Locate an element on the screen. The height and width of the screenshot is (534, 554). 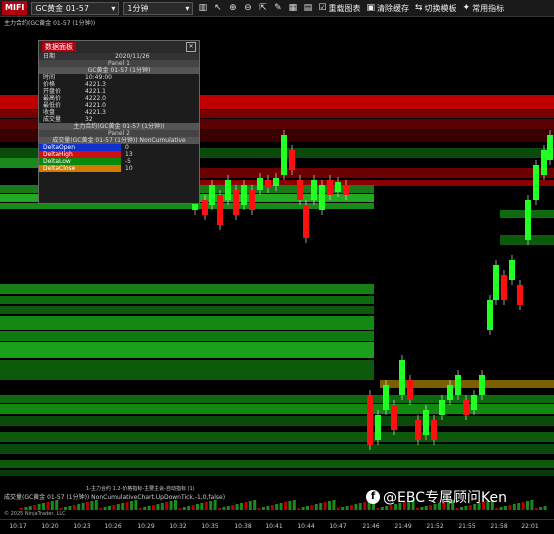
delta-label: DeltaLow is located at coordinates (80, 161).